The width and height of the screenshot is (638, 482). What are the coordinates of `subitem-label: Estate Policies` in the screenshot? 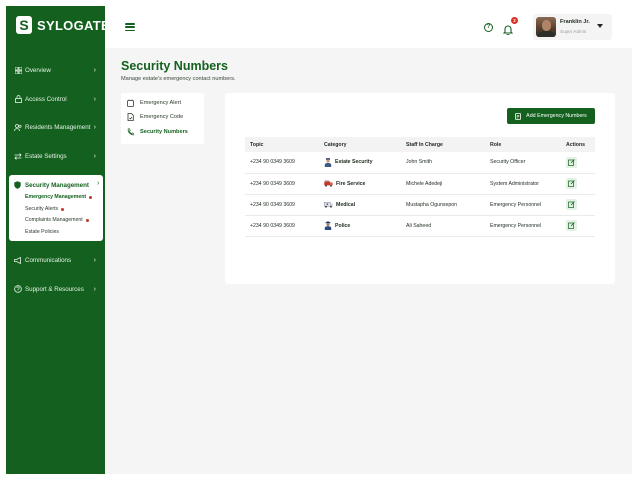 It's located at (42, 232).